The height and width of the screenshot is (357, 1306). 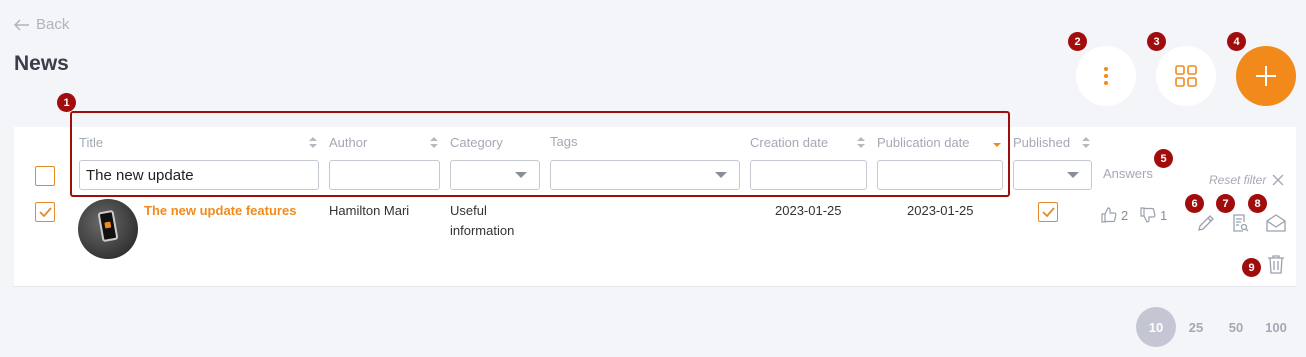 I want to click on marker-6: 6, so click(x=1194, y=203).